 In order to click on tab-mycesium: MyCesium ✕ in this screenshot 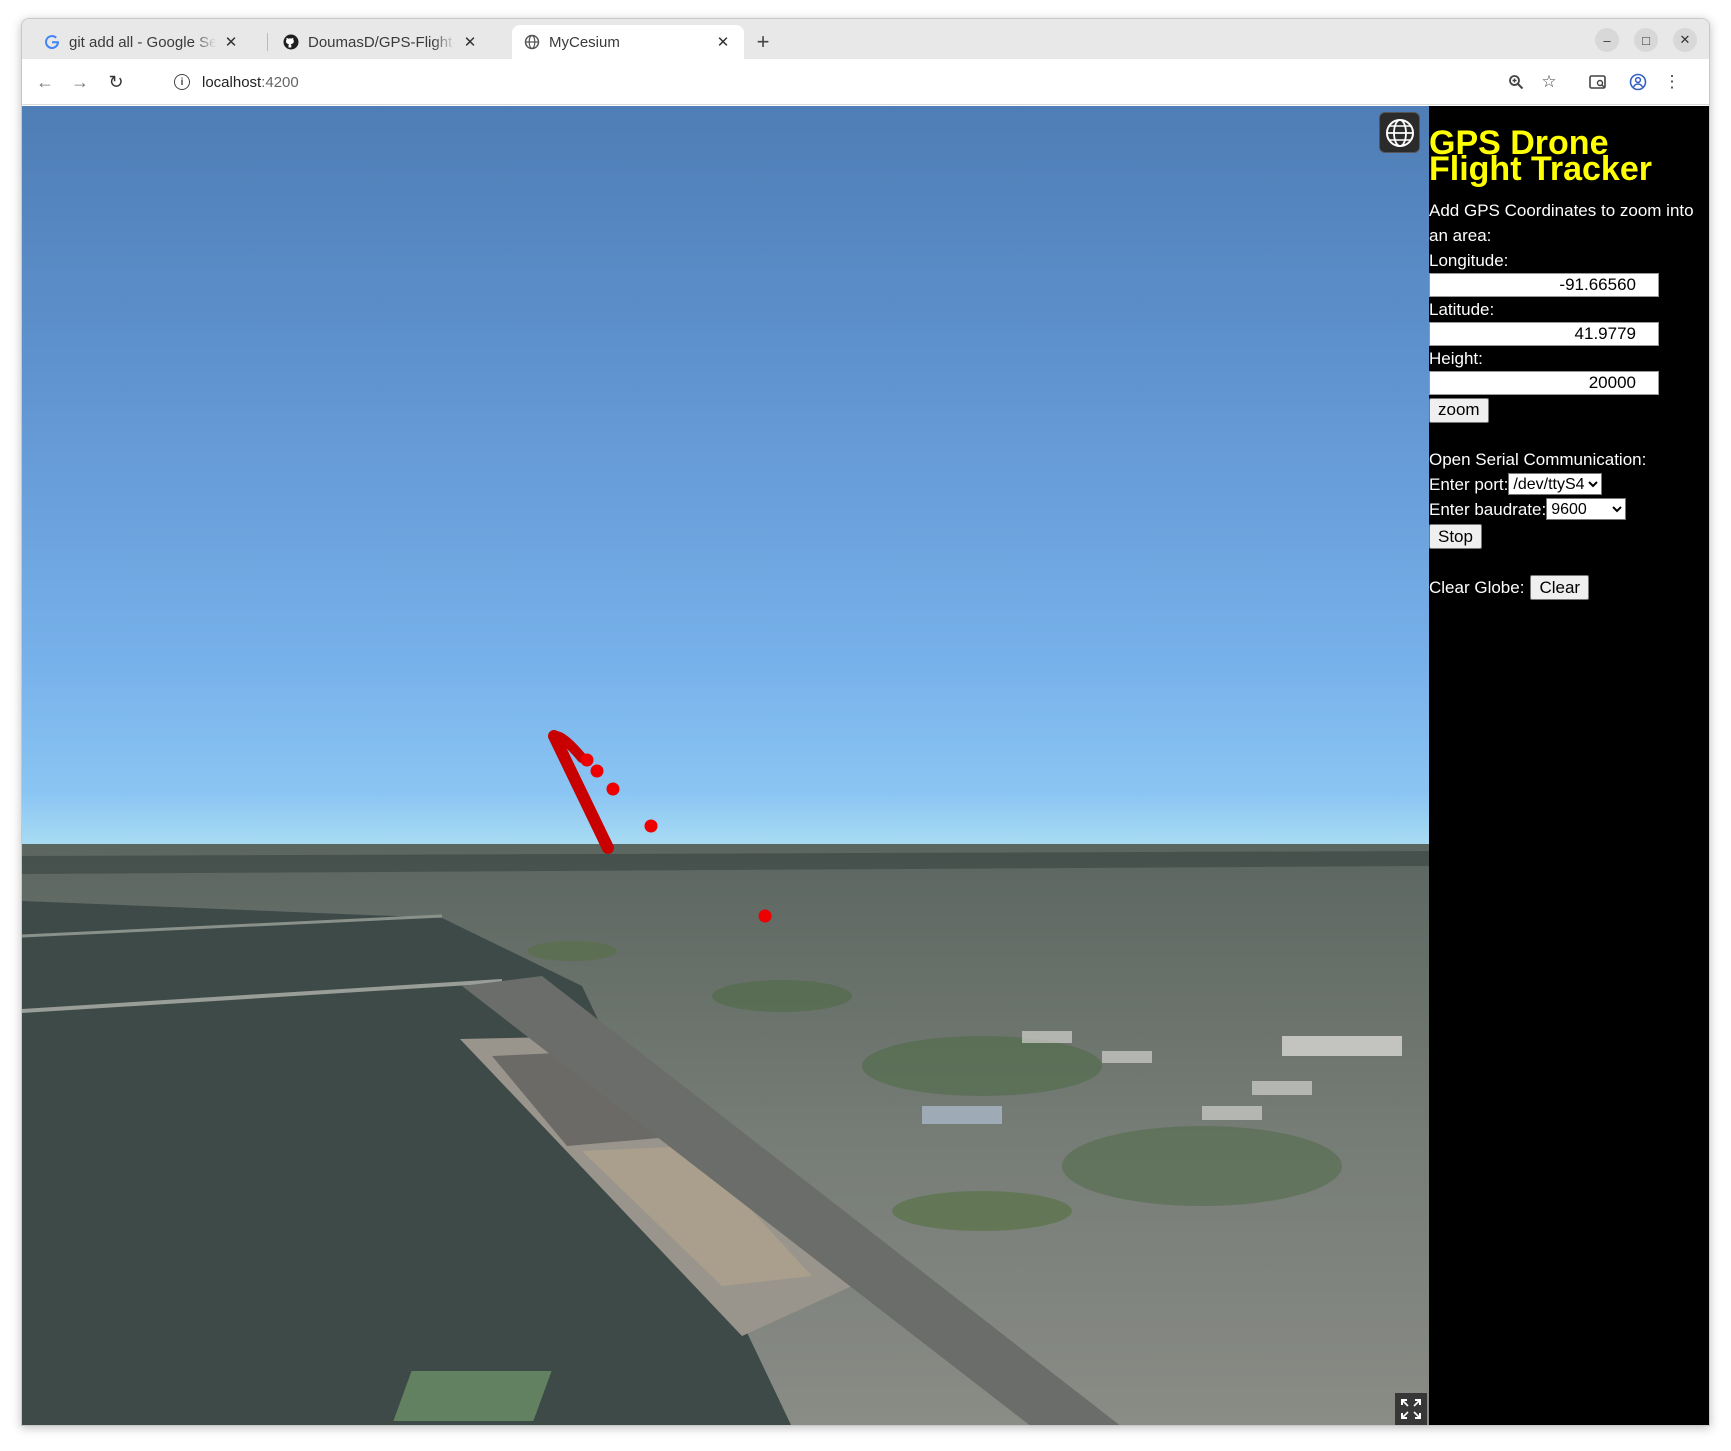, I will do `click(628, 42)`.